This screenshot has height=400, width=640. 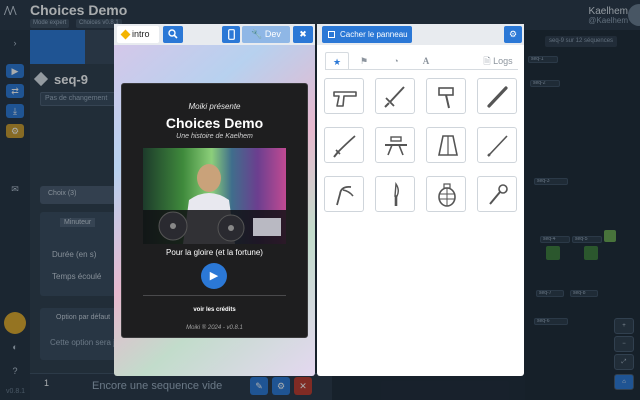 I want to click on tab-flags: ⚑, so click(x=364, y=61).